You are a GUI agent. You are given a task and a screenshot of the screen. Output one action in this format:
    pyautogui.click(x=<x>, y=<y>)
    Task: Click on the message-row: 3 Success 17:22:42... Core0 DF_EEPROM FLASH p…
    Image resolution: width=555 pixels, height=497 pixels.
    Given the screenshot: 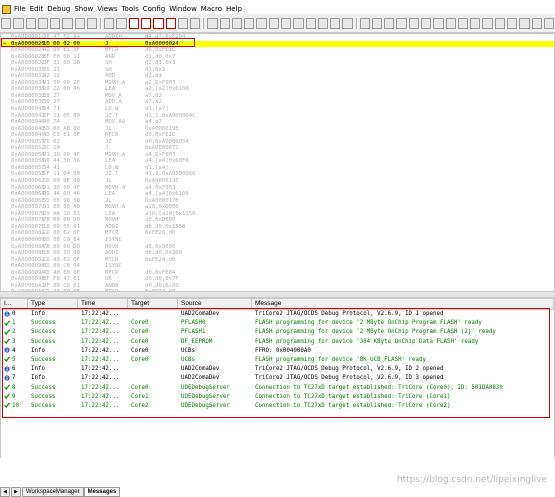 What is the action you would take?
    pyautogui.click(x=277, y=342)
    